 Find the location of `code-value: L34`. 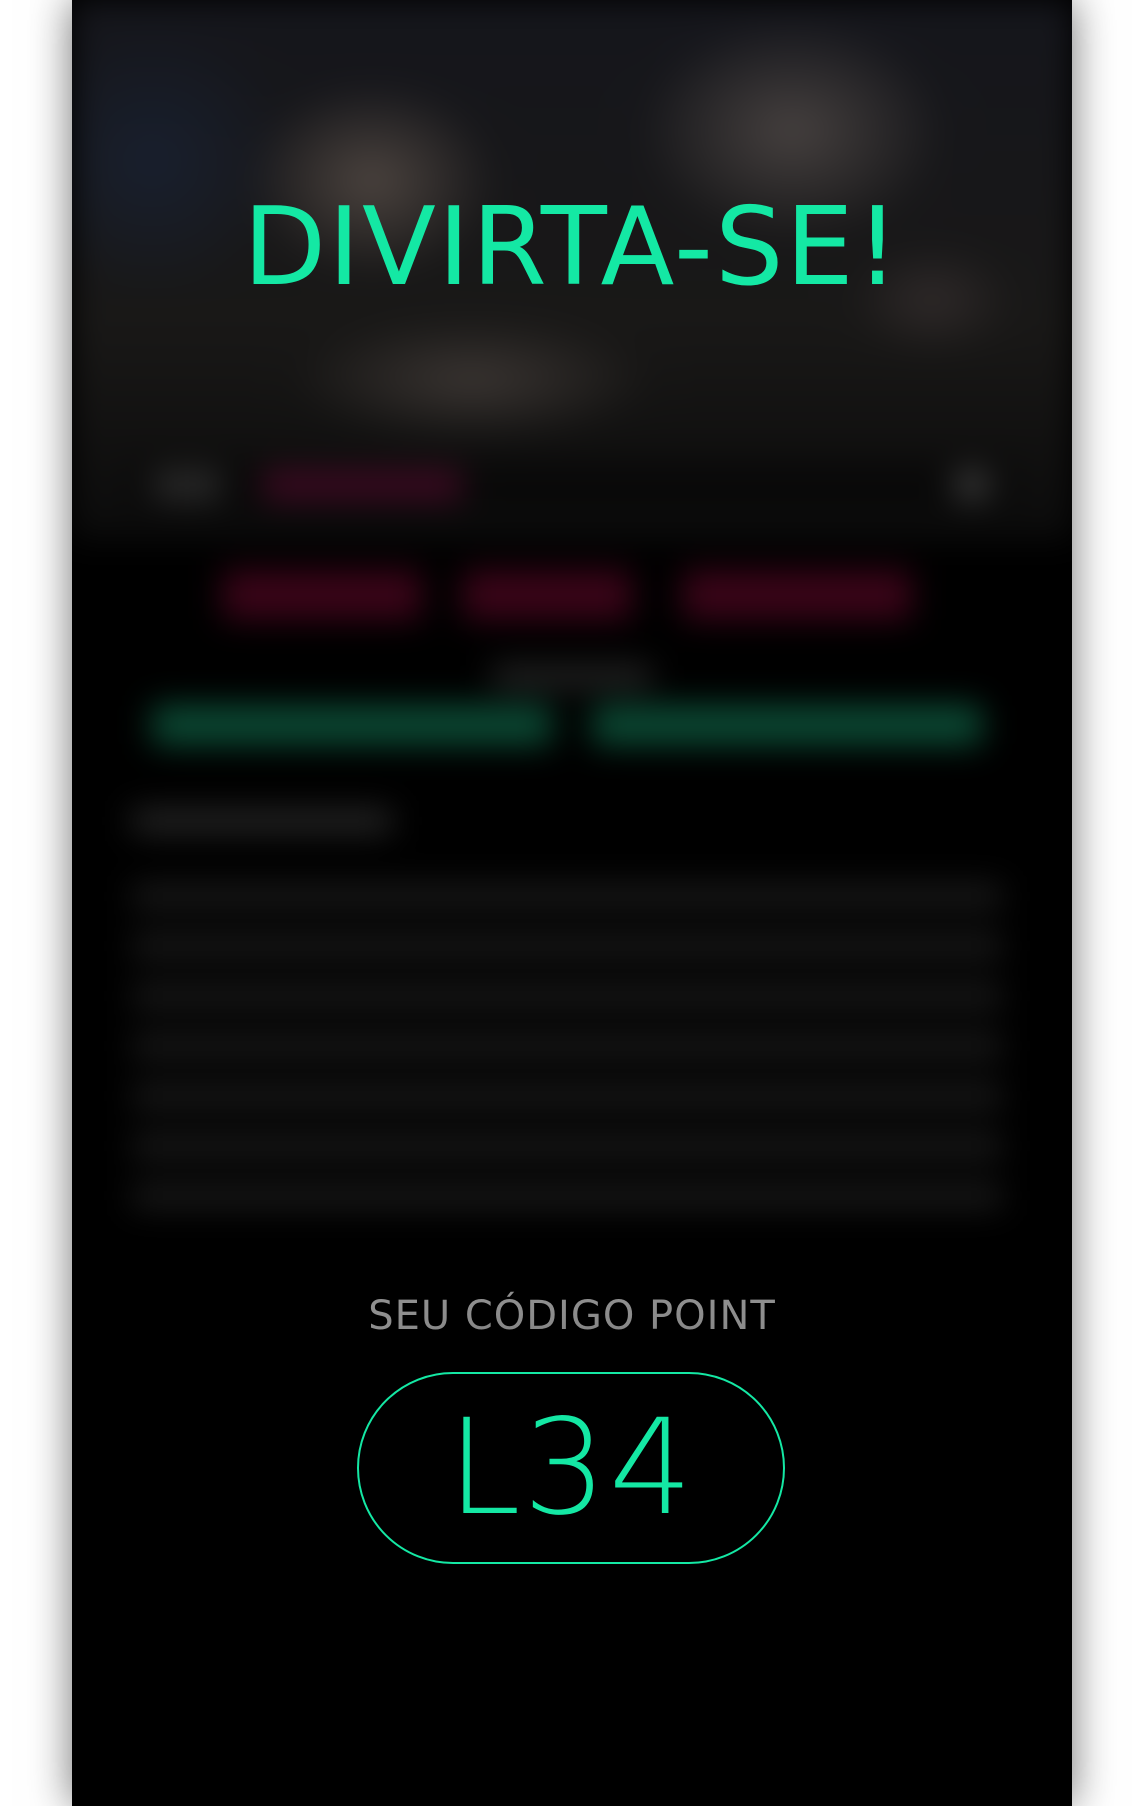

code-value: L34 is located at coordinates (571, 1468).